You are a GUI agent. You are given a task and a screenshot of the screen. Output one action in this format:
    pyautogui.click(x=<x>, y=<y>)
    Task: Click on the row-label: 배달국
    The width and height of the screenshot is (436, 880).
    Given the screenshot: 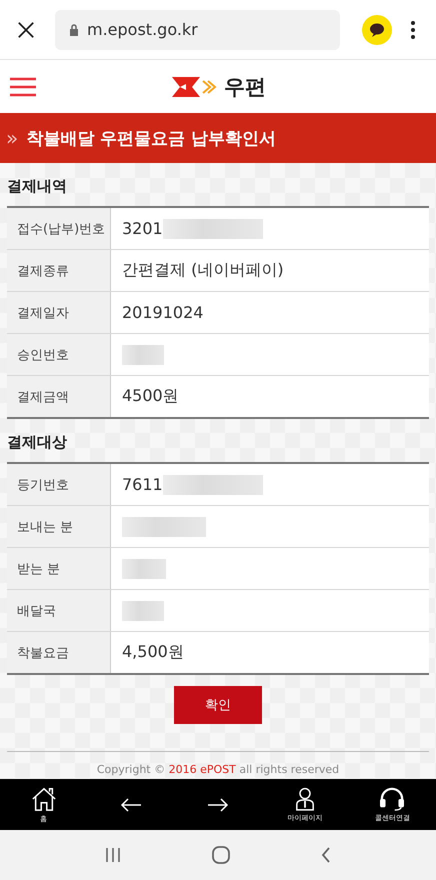 What is the action you would take?
    pyautogui.click(x=59, y=610)
    